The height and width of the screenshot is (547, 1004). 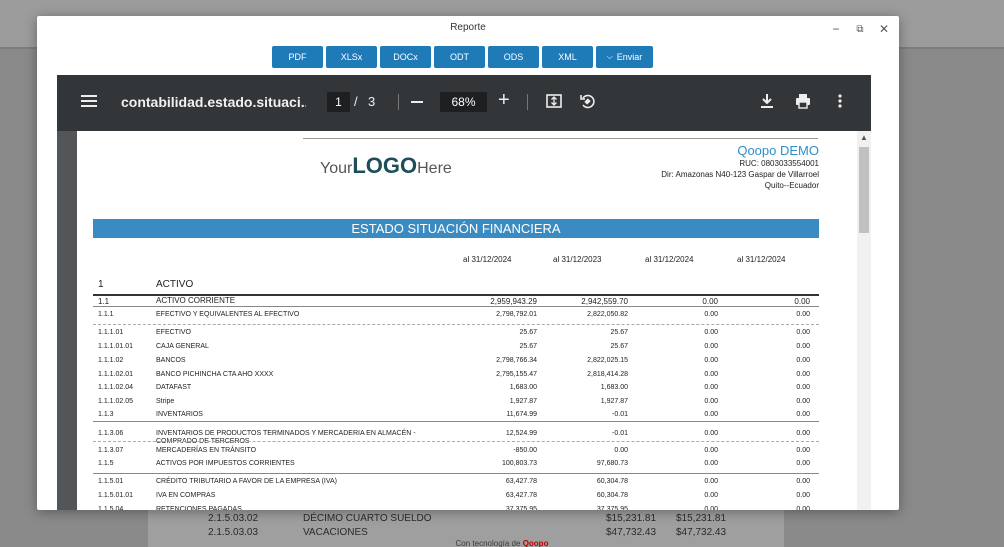 What do you see at coordinates (335, 532) in the screenshot?
I see `background-row-name: VACACIONES` at bounding box center [335, 532].